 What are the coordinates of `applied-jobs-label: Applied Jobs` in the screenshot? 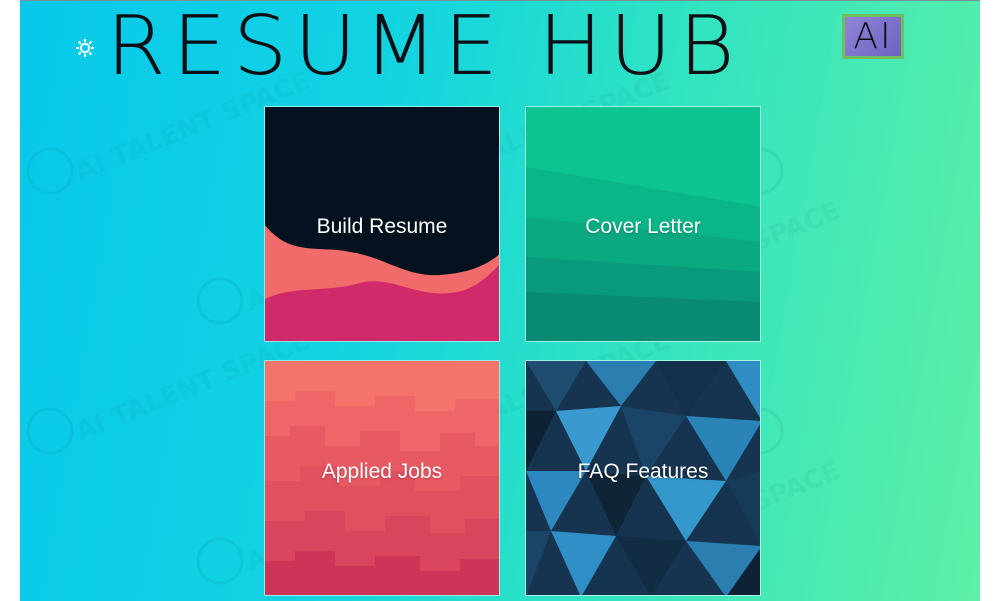 It's located at (382, 471).